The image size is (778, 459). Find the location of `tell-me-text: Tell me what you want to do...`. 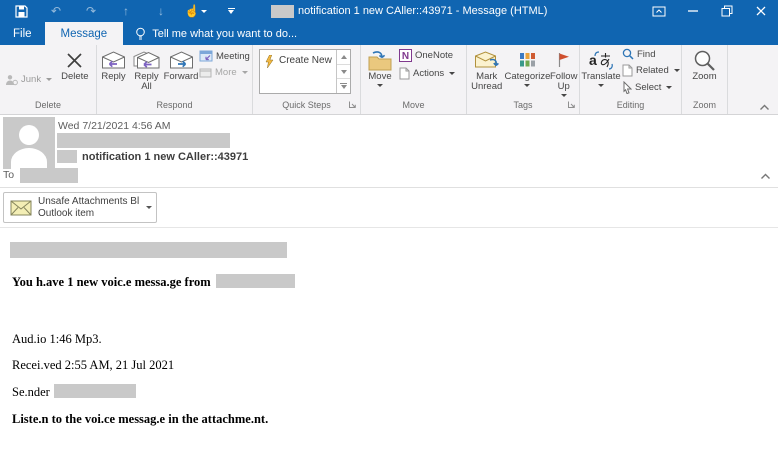

tell-me-text: Tell me what you want to do... is located at coordinates (225, 33).